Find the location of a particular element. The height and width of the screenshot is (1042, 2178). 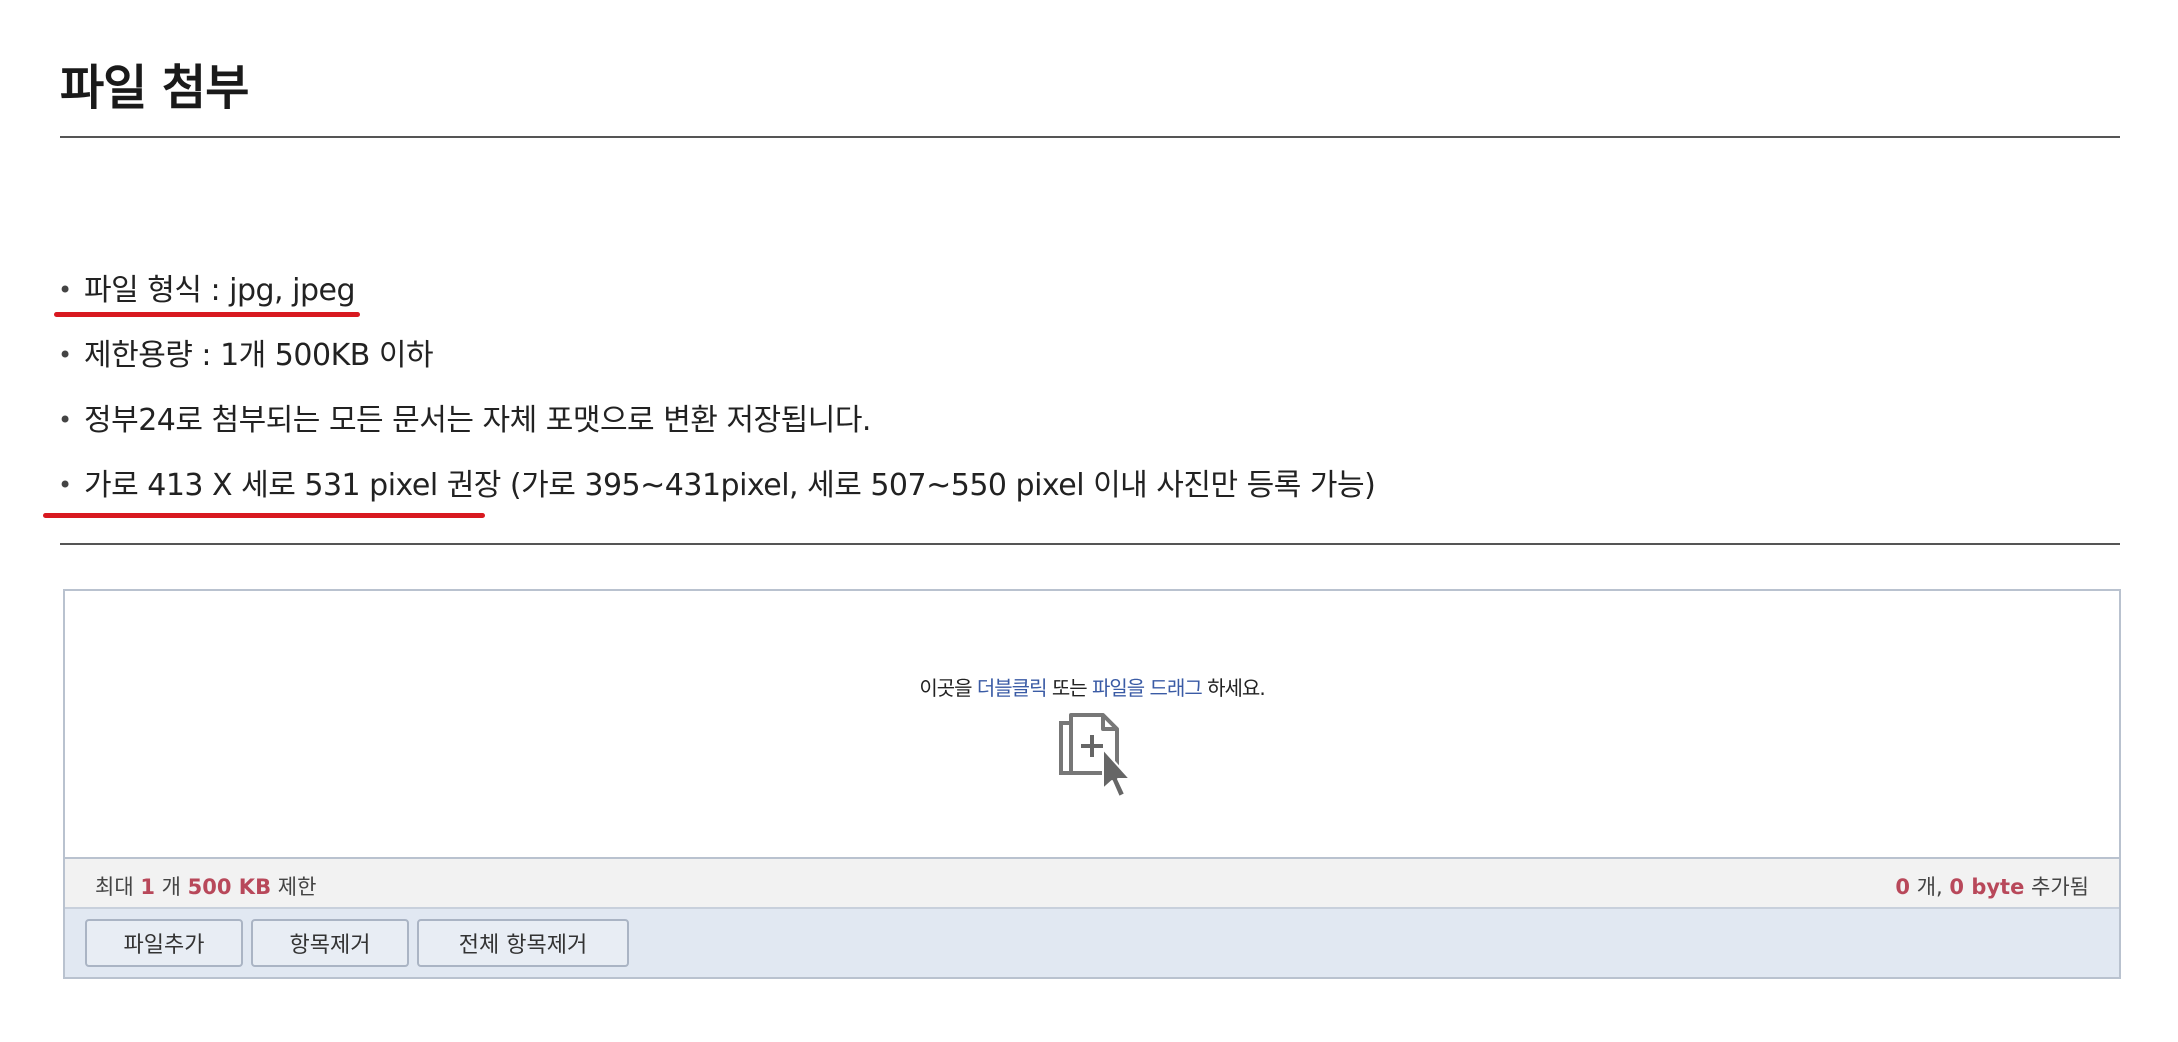

max-count: 1 is located at coordinates (147, 887).